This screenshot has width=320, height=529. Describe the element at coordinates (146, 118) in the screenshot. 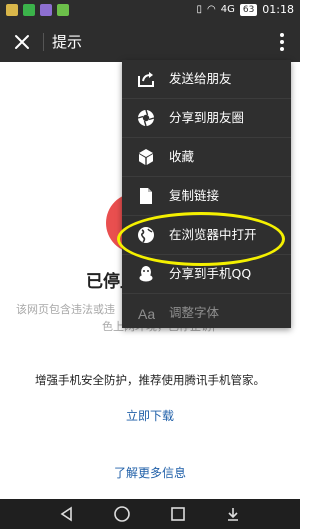

I see `moments-aperture-icon` at that location.